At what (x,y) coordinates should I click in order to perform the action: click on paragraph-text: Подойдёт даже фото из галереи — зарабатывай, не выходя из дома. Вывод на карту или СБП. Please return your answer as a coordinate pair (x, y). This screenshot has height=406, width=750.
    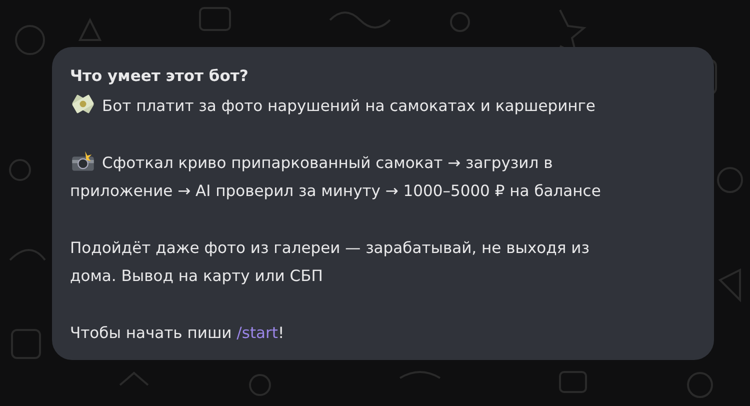
    Looking at the image, I should click on (330, 262).